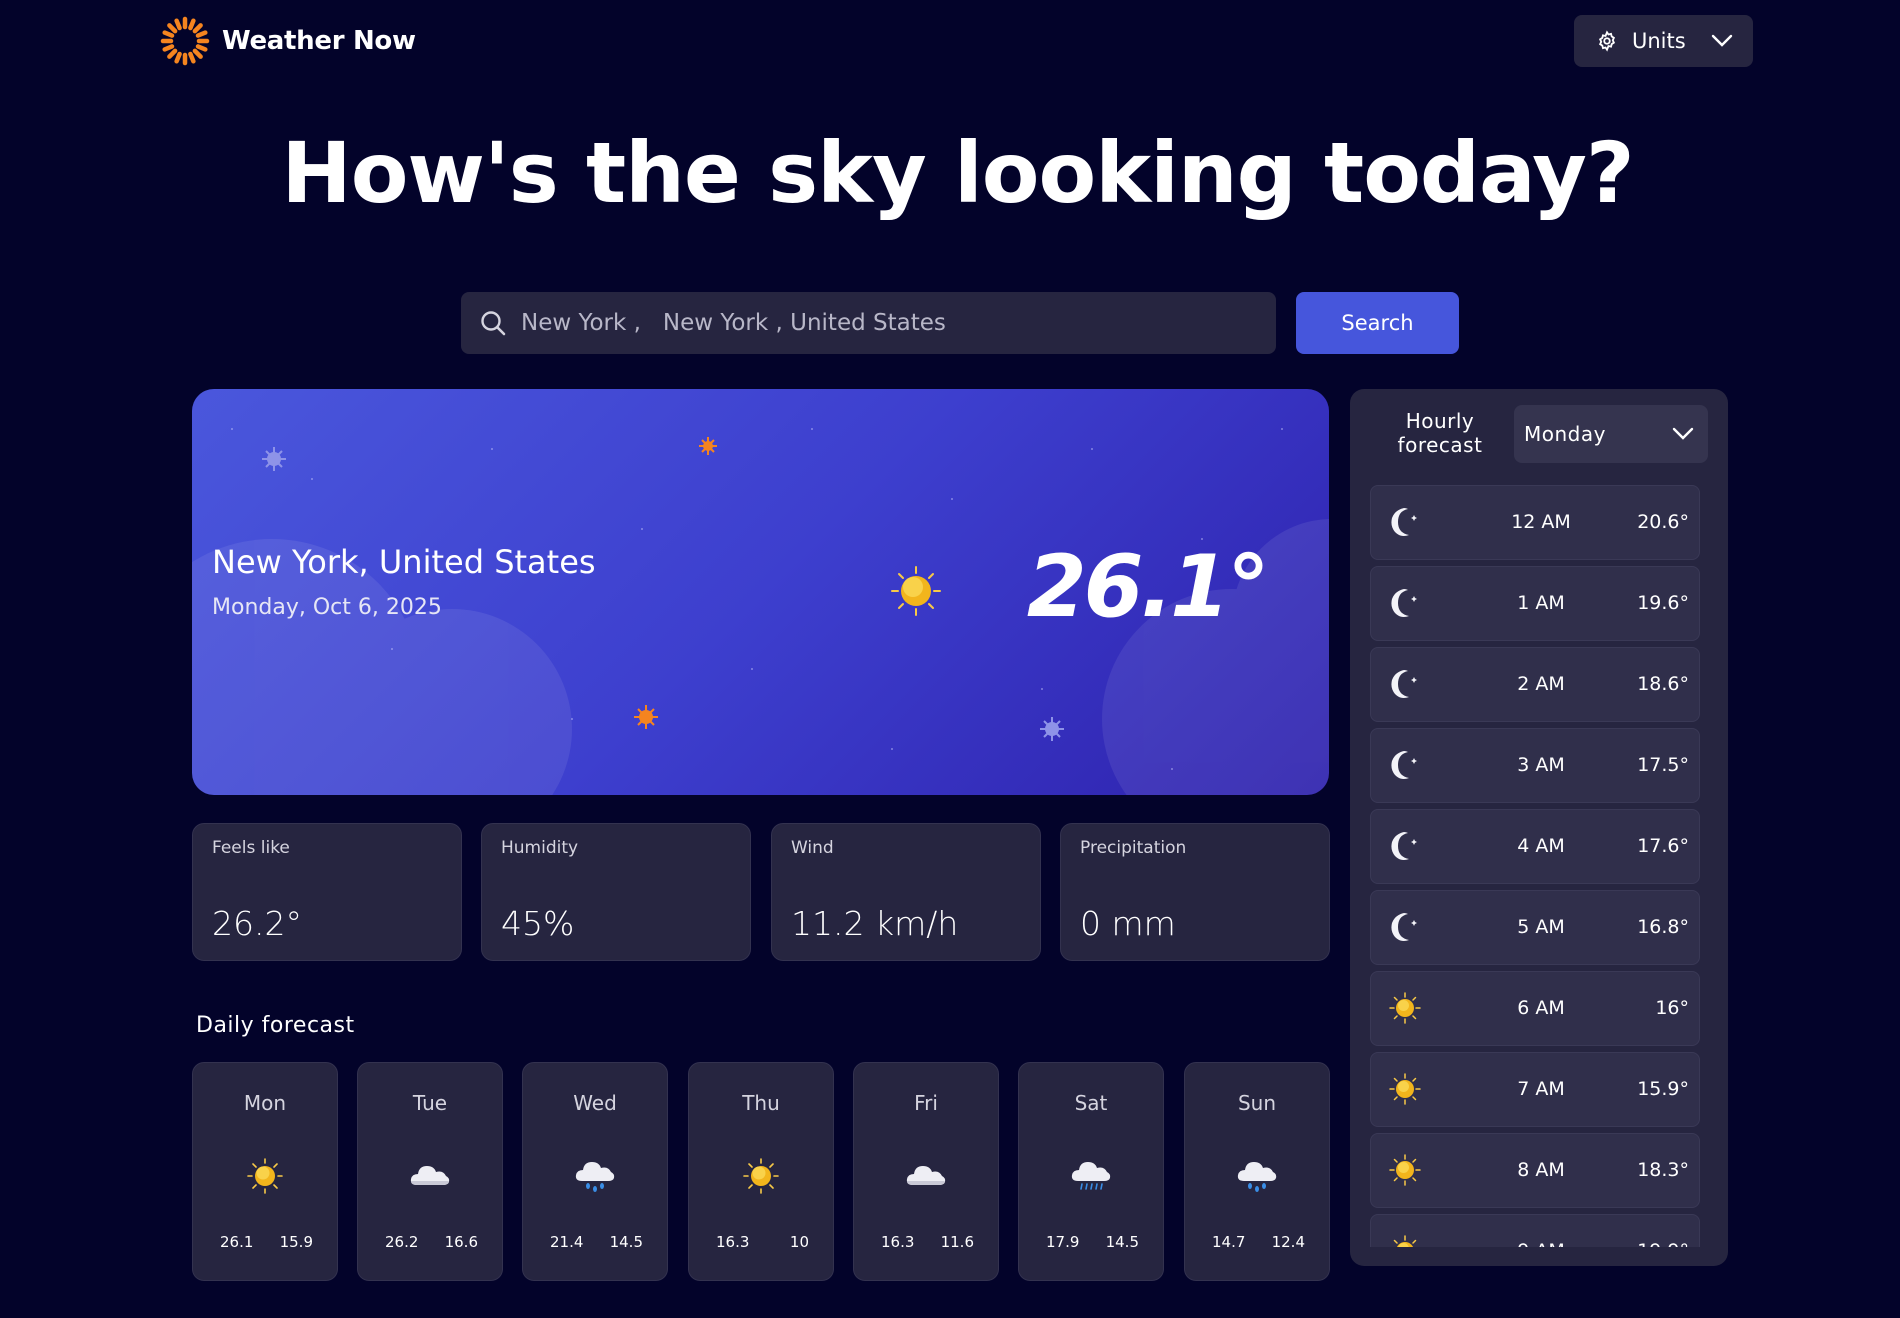 The image size is (1900, 1318). Describe the element at coordinates (761, 1103) in the screenshot. I see `day-name: Thu` at that location.